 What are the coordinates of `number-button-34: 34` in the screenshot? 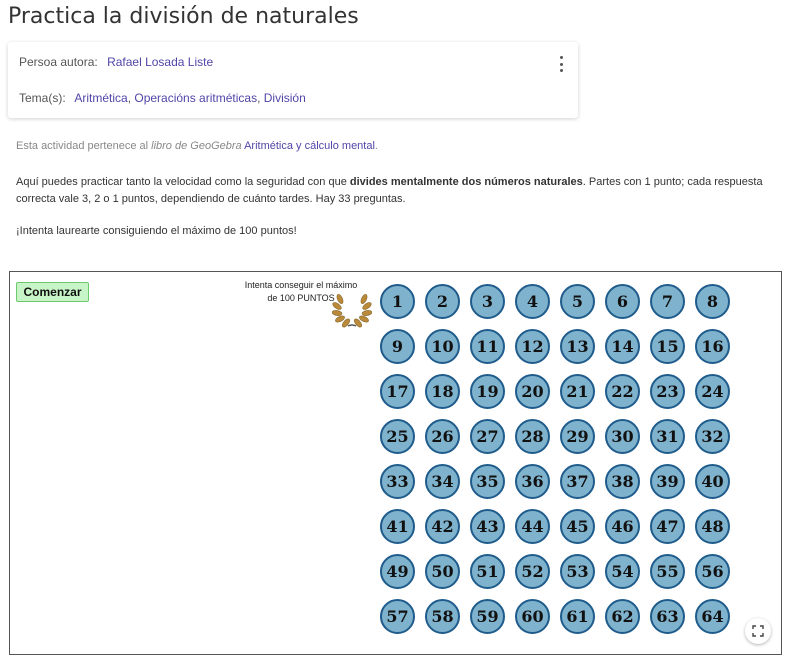 It's located at (442, 481).